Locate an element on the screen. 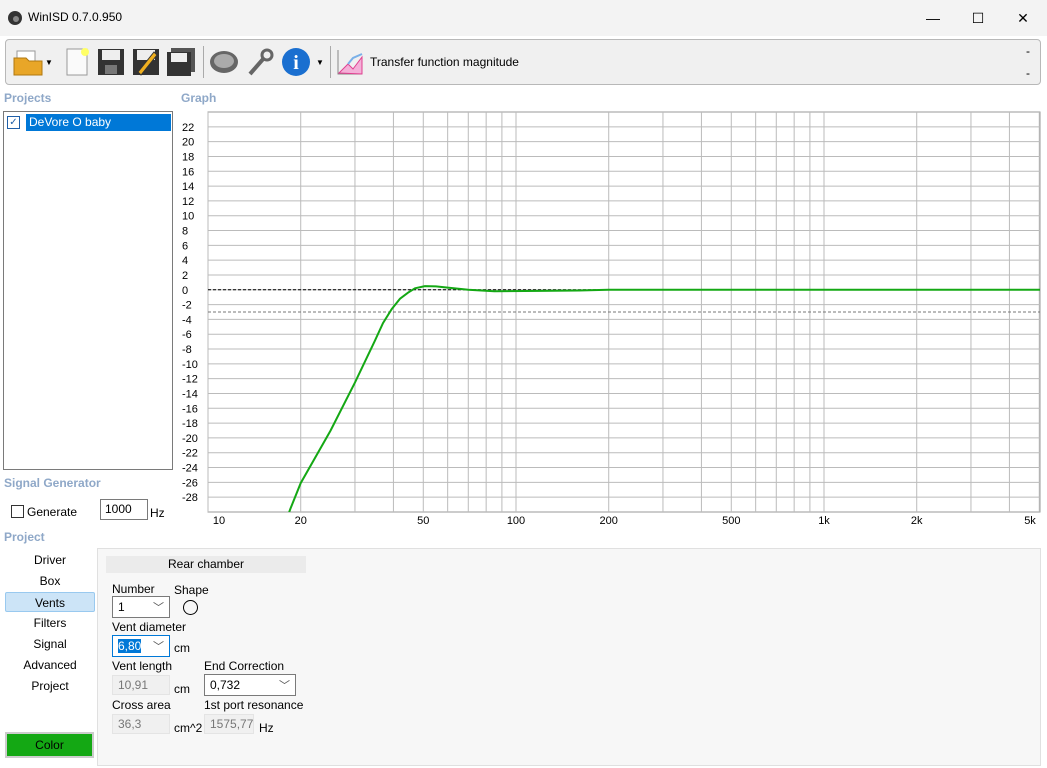 The height and width of the screenshot is (768, 1047). end-correction-select: 0,732 ﹀ is located at coordinates (250, 685).